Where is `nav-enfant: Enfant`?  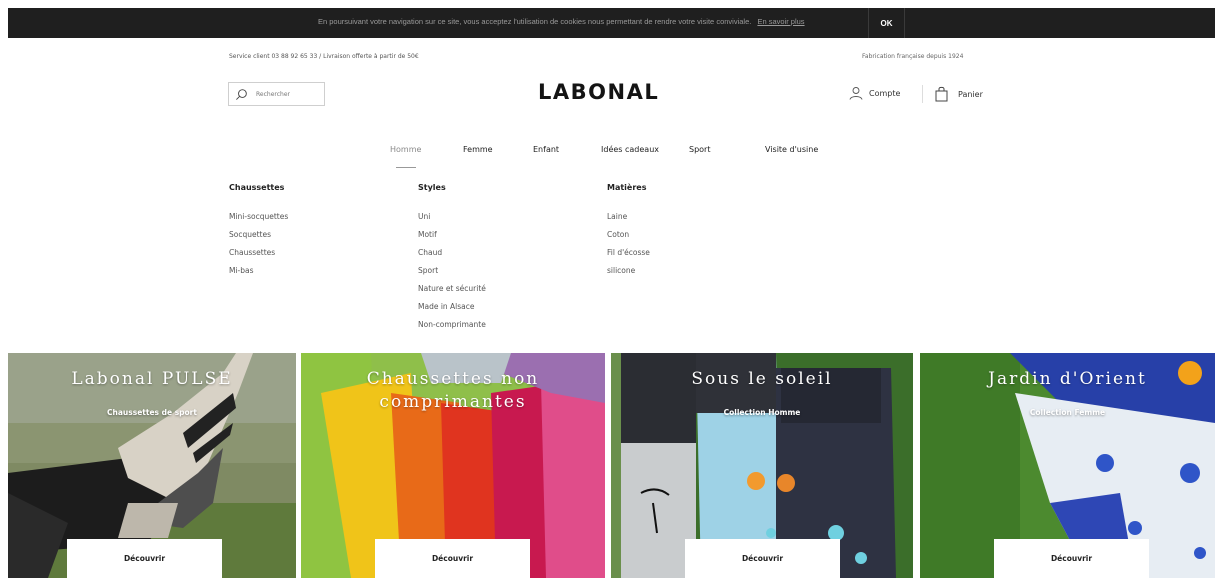
nav-enfant: Enfant is located at coordinates (546, 149).